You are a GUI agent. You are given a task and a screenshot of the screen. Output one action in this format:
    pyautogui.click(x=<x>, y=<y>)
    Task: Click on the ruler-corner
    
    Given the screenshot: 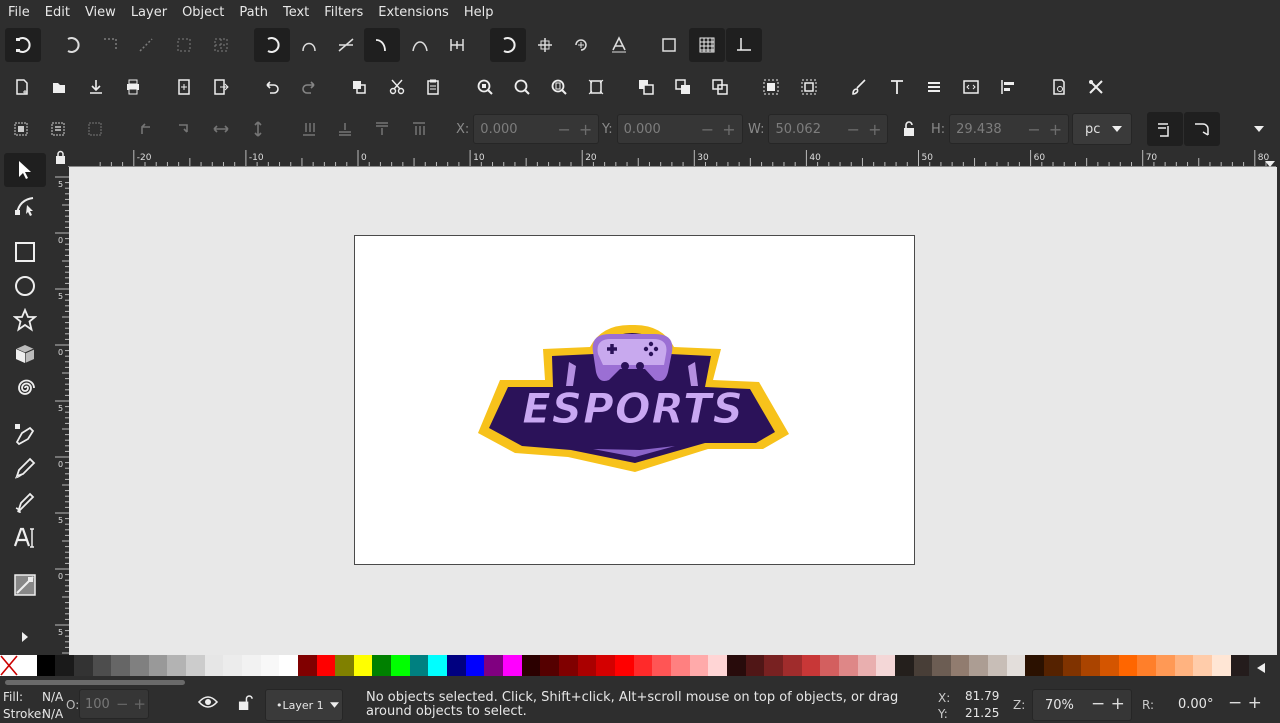 What is the action you would take?
    pyautogui.click(x=61, y=158)
    